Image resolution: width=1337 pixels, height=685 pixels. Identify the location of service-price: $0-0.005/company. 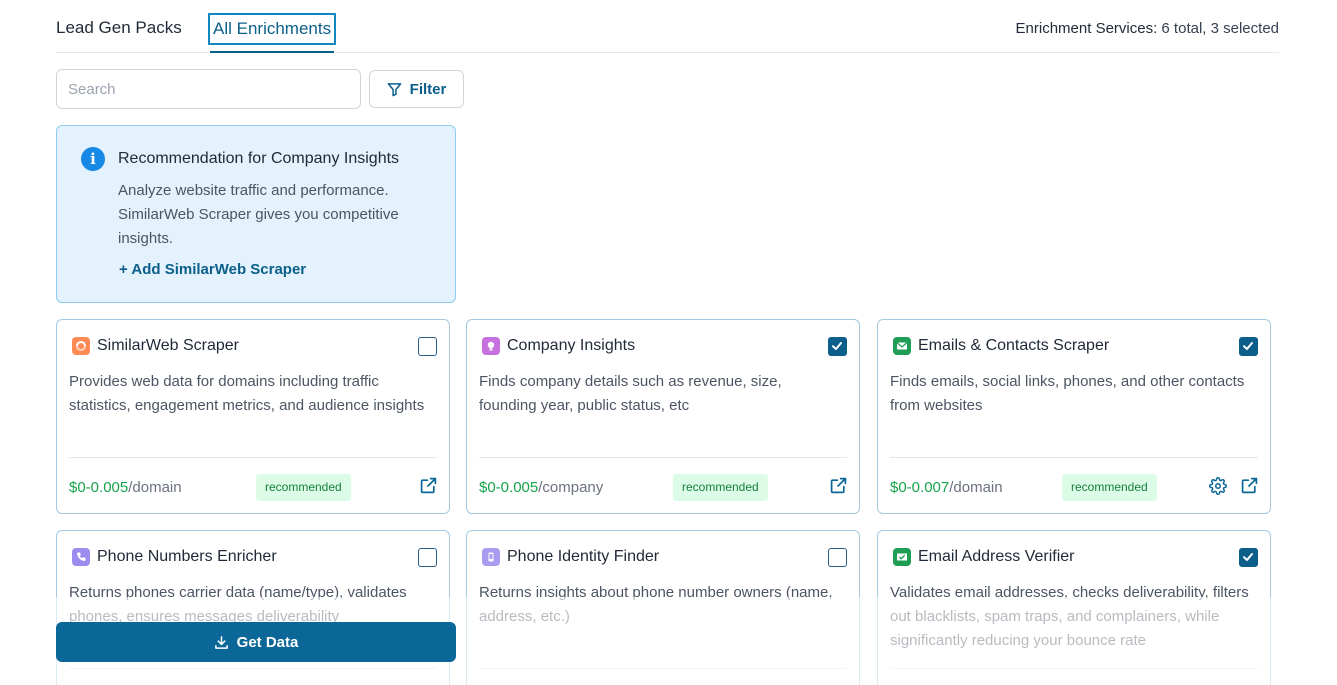
(541, 487).